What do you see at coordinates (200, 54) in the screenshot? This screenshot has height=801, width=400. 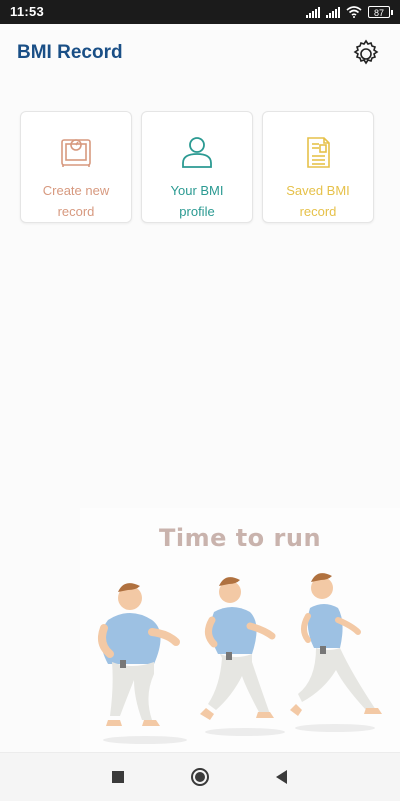 I see `app-bar: BMI Record` at bounding box center [200, 54].